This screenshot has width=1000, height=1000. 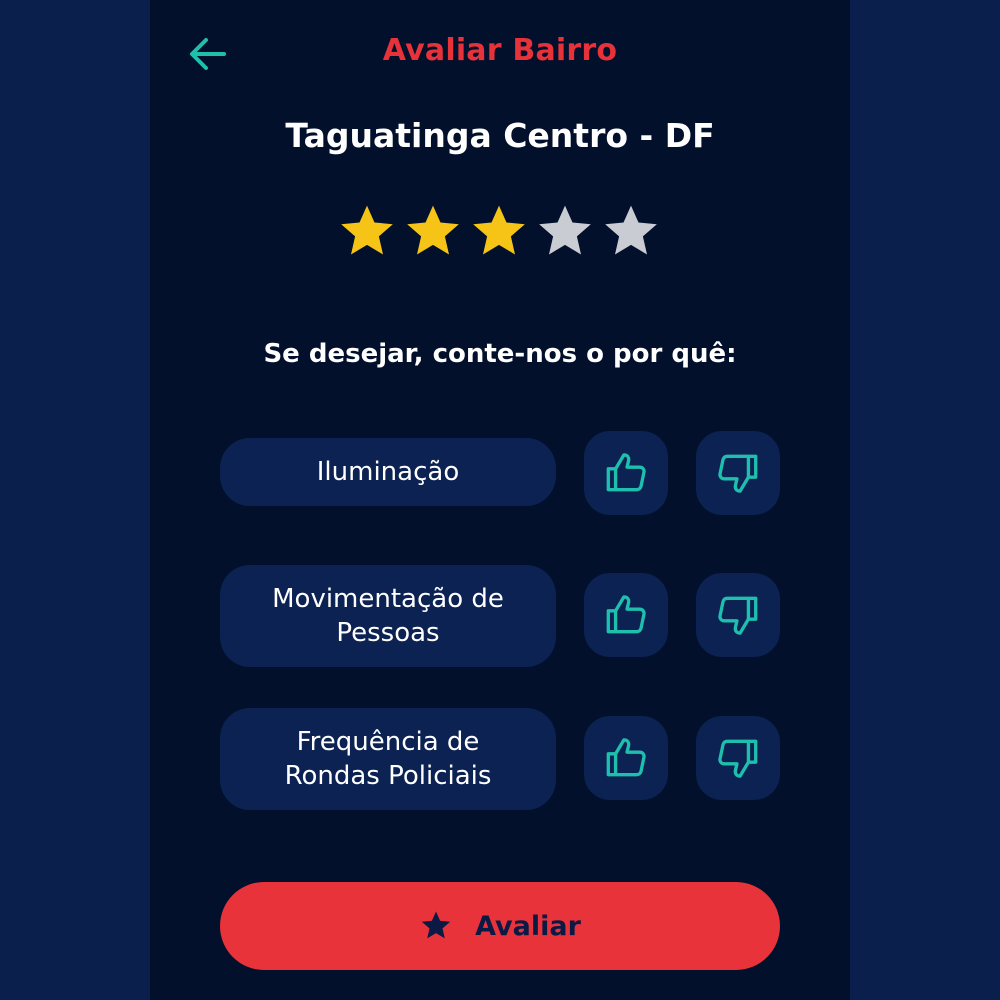 I want to click on category-label-line: Rondas Policiais, so click(x=388, y=776).